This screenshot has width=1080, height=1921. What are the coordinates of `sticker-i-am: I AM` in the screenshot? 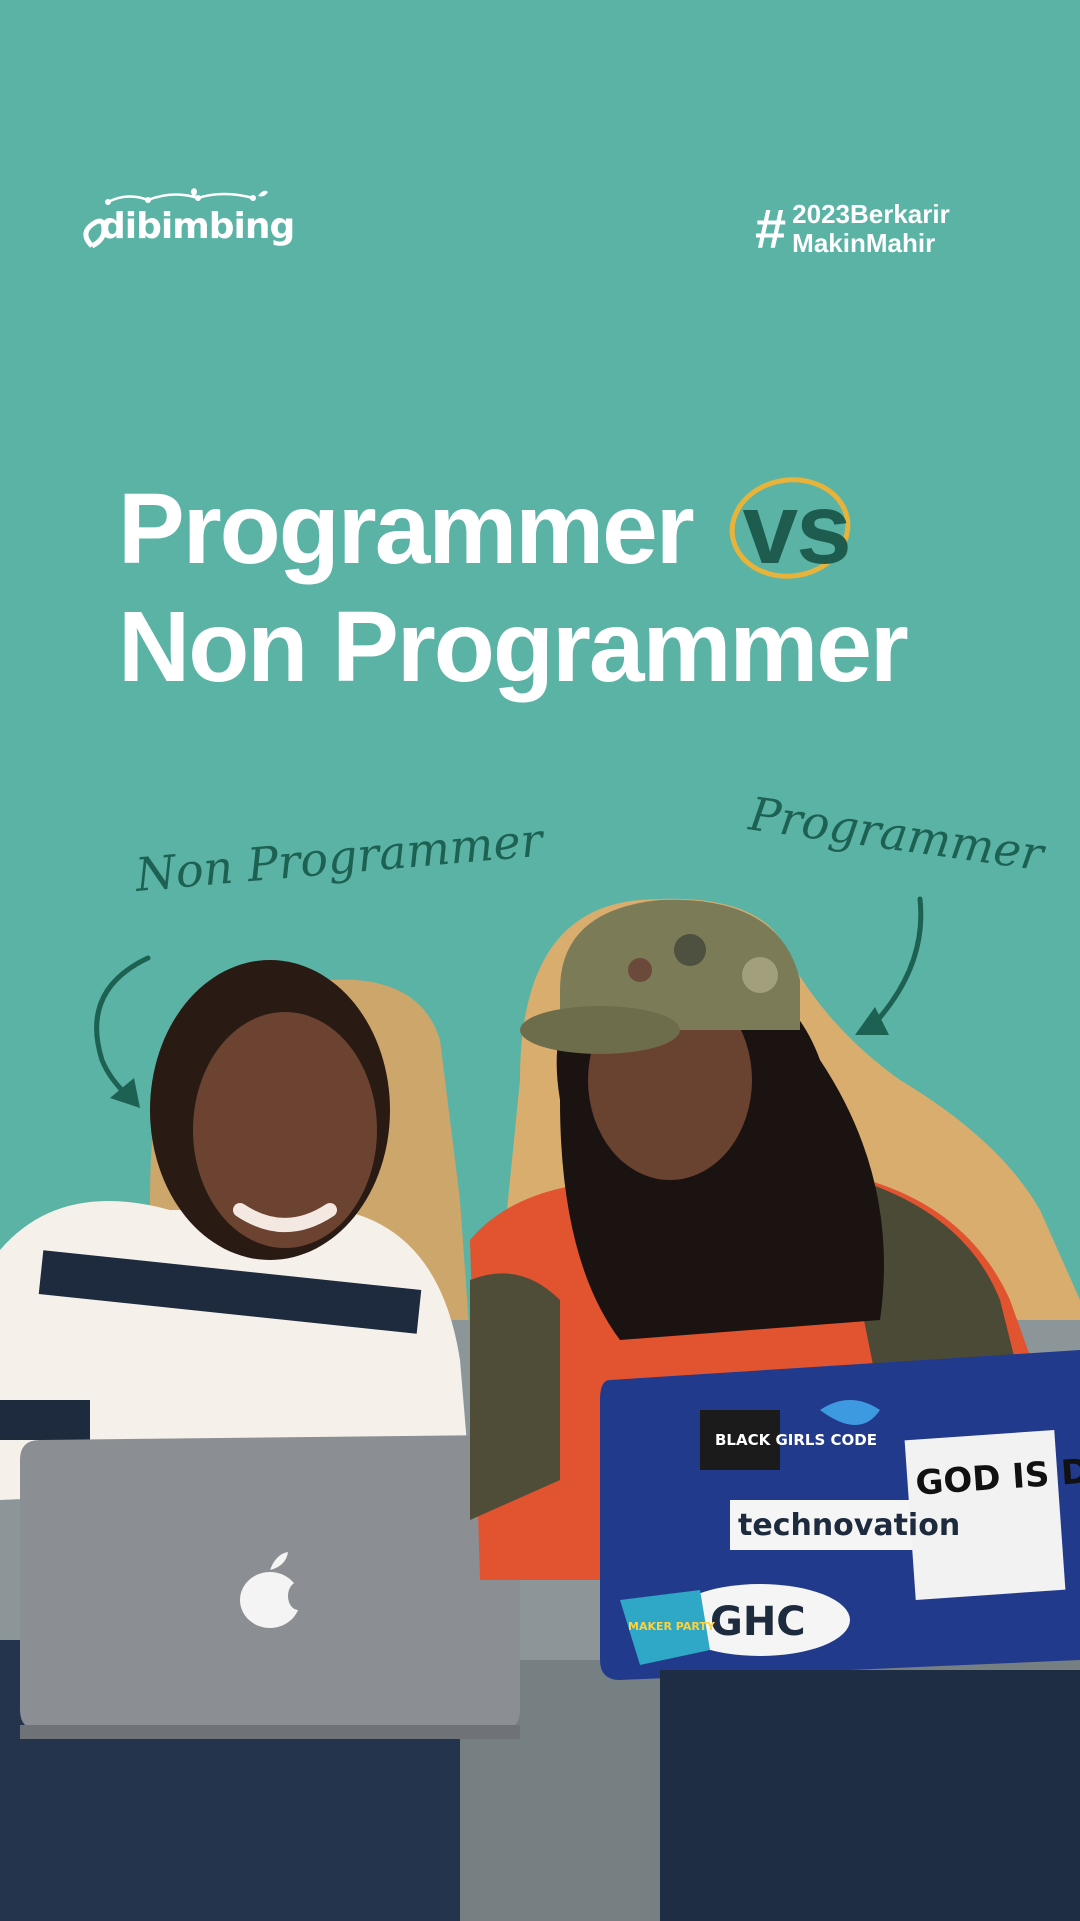 It's located at (1045, 1401).